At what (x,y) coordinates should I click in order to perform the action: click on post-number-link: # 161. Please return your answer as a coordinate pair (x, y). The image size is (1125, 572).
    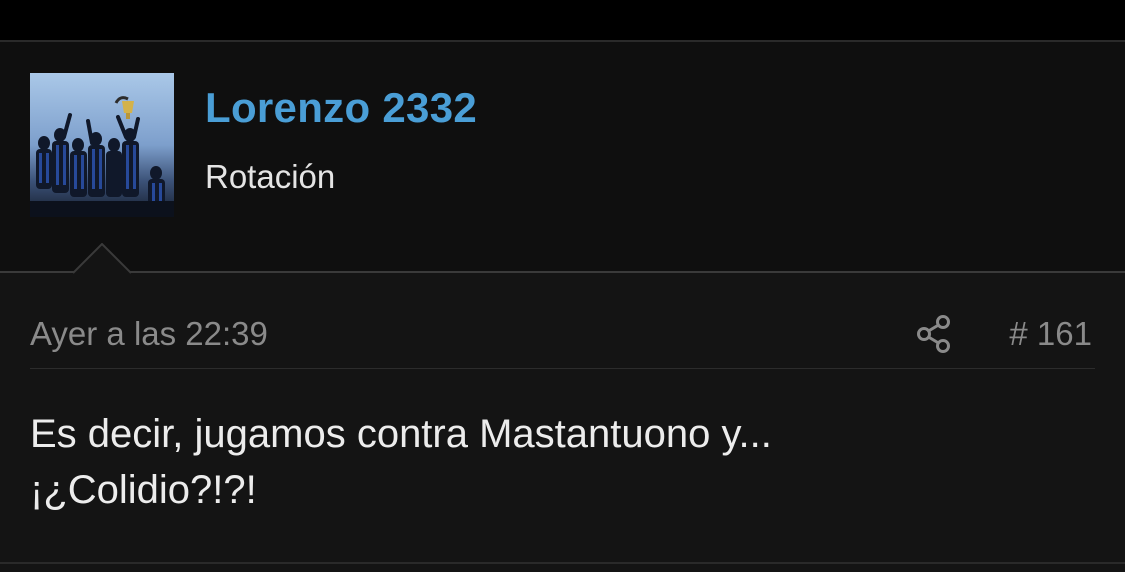
    Looking at the image, I should click on (1050, 334).